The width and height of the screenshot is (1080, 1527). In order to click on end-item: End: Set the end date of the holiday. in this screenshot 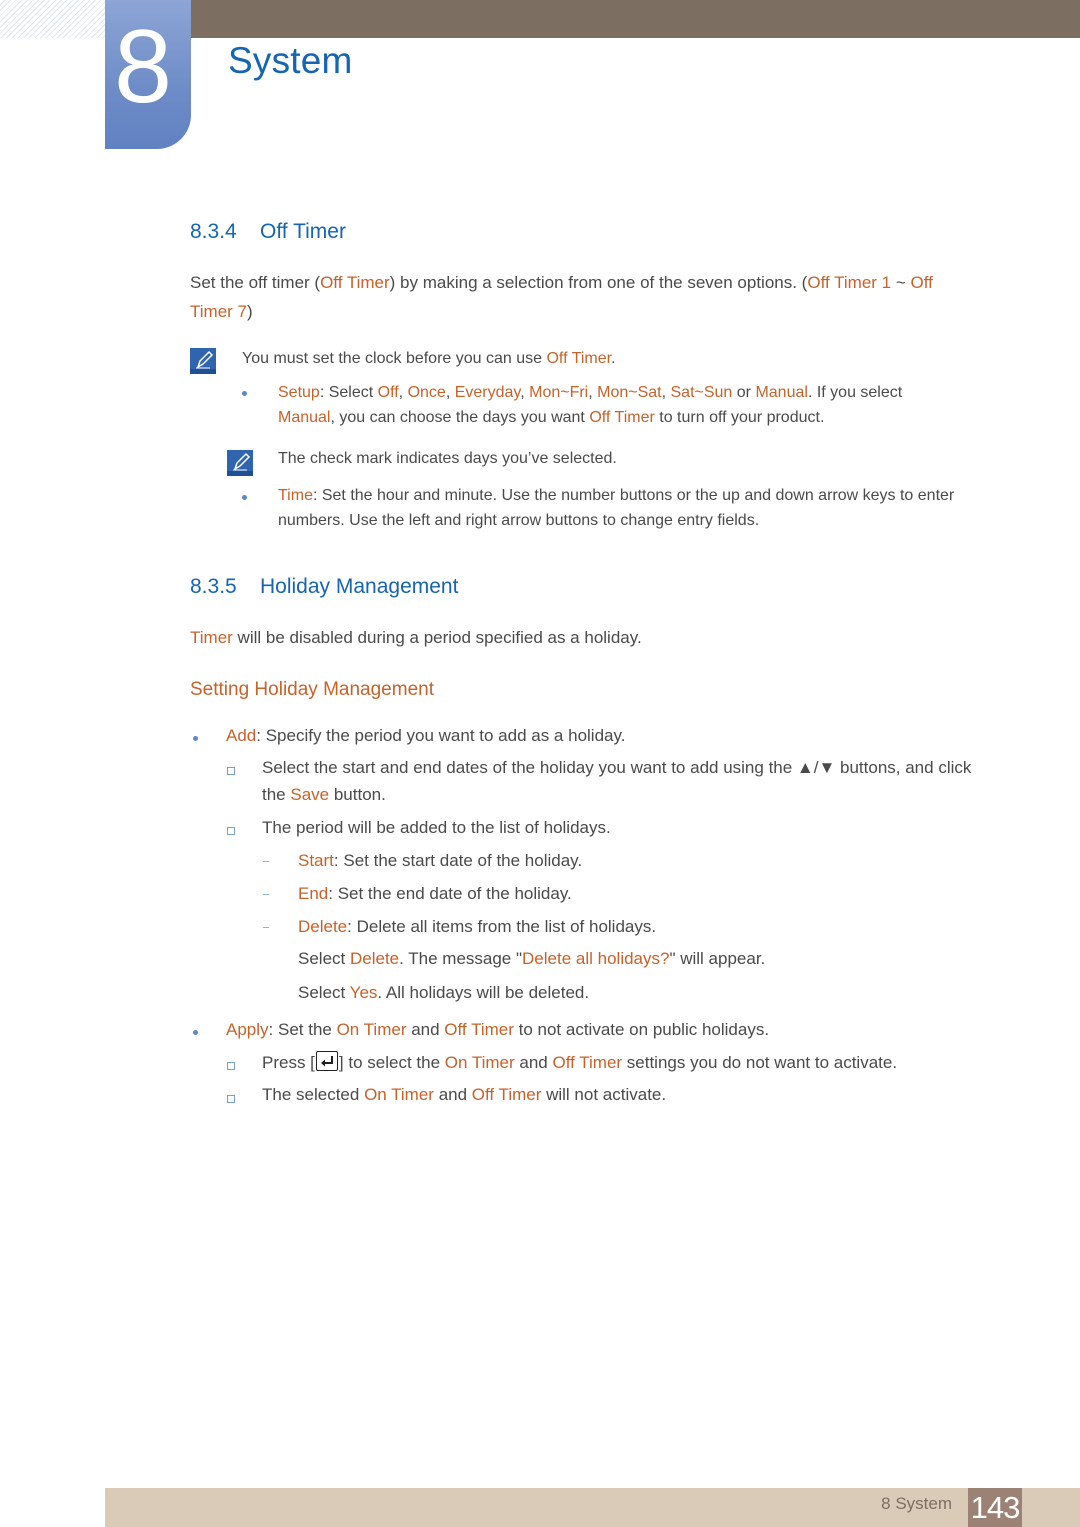, I will do `click(435, 893)`.